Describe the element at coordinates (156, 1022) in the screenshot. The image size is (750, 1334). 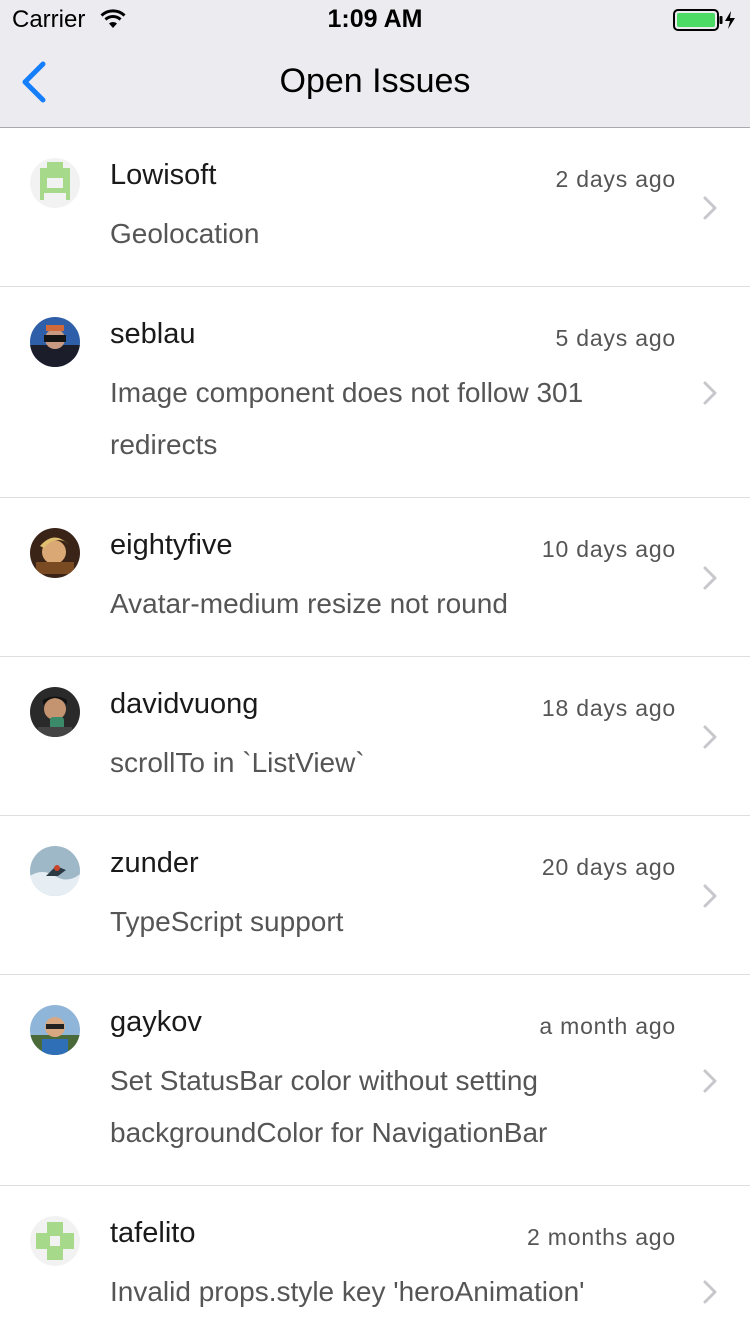
I see `issue-author: gaykov` at that location.